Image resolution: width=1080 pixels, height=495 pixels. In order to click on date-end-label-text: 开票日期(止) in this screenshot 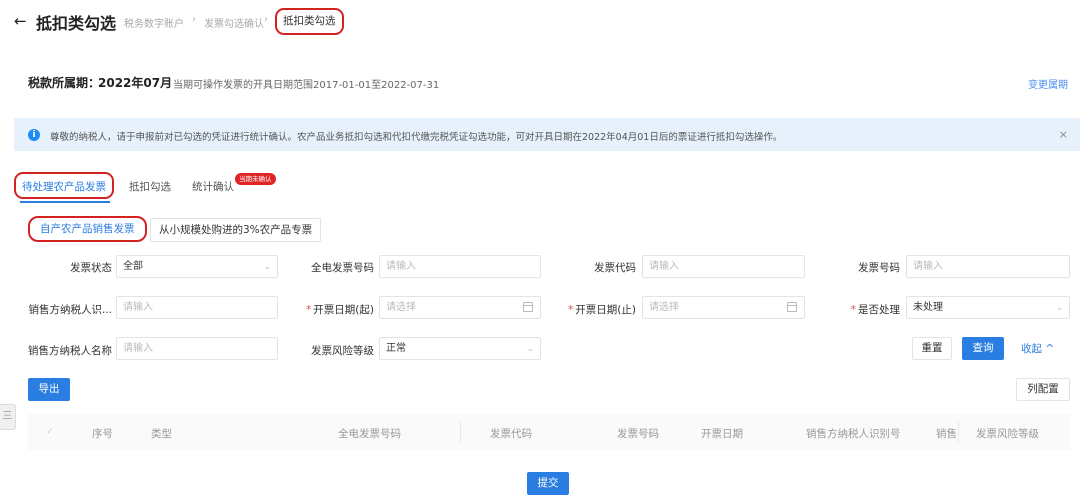, I will do `click(605, 310)`.